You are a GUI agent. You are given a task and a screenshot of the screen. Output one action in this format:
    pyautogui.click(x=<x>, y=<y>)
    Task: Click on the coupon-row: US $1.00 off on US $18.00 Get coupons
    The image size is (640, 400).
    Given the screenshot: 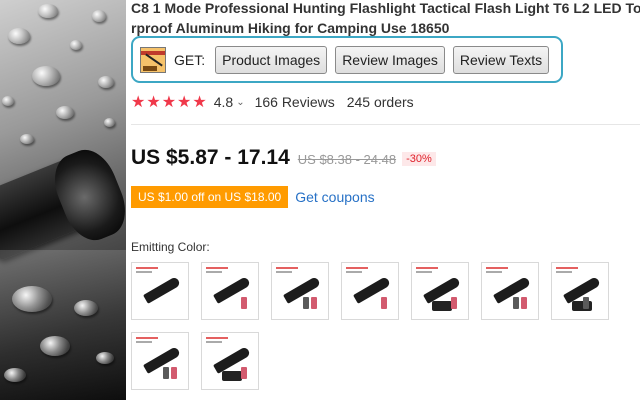 What is the action you would take?
    pyautogui.click(x=253, y=197)
    